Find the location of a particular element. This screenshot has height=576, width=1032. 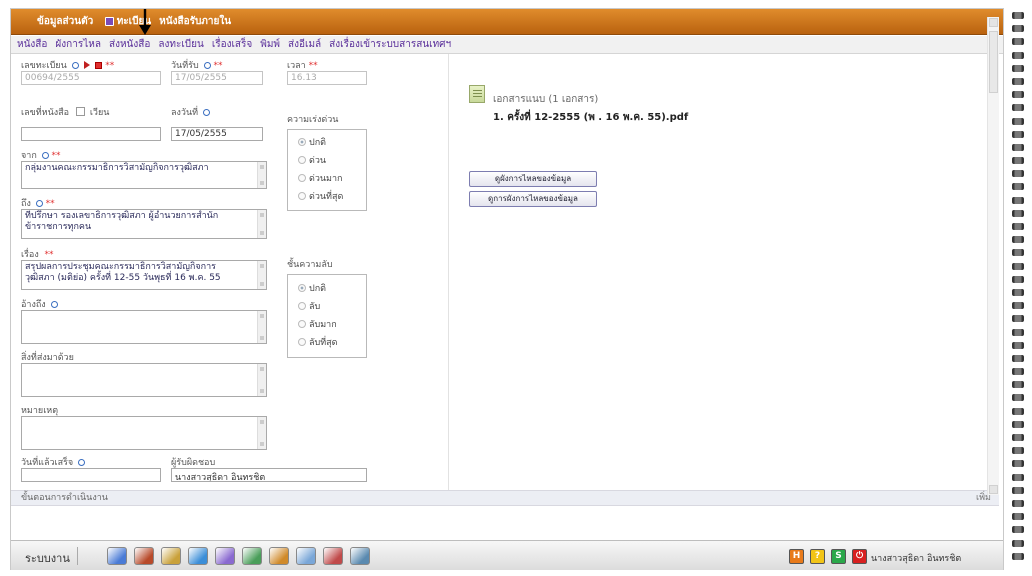

secrecy-secret-radio: ลับ is located at coordinates (309, 306).